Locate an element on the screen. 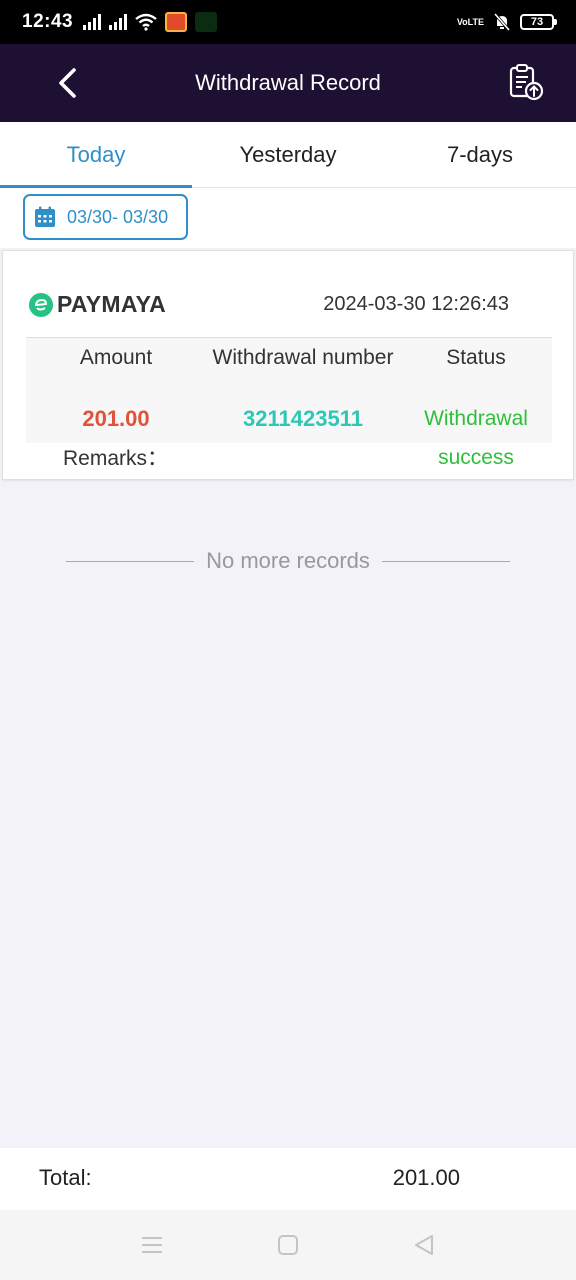  withdrawal-number-header: Withdrawal number is located at coordinates (303, 357).